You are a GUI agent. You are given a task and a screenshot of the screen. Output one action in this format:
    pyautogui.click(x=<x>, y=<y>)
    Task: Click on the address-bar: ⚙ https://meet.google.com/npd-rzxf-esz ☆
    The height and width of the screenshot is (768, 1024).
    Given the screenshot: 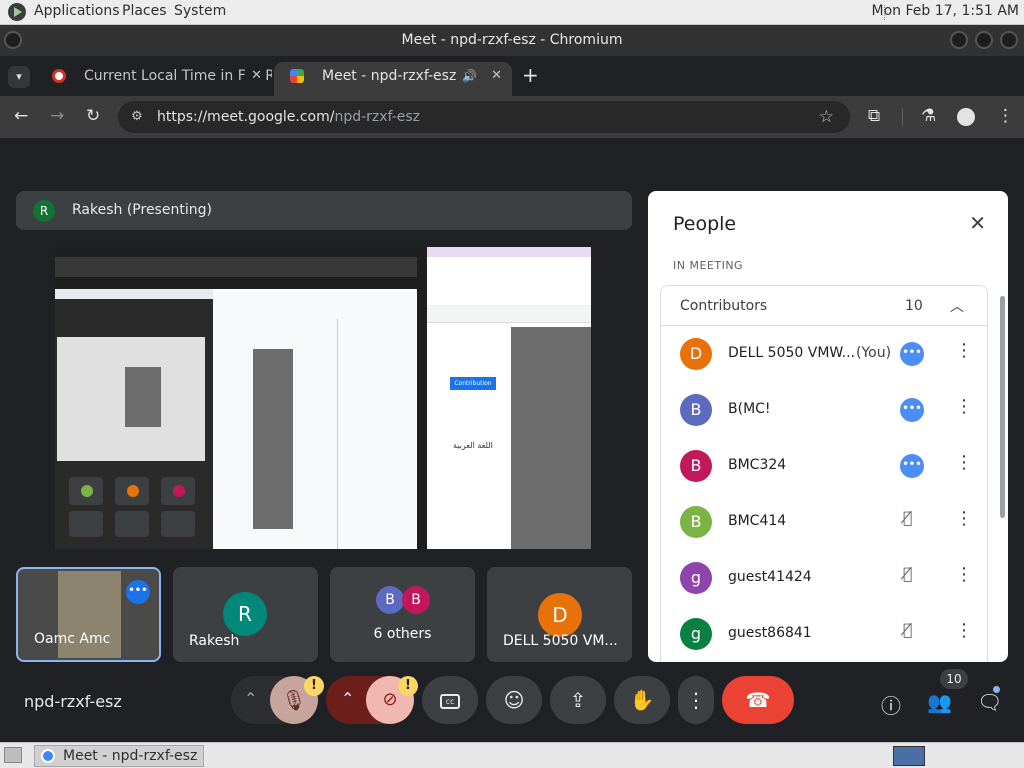 What is the action you would take?
    pyautogui.click(x=484, y=117)
    